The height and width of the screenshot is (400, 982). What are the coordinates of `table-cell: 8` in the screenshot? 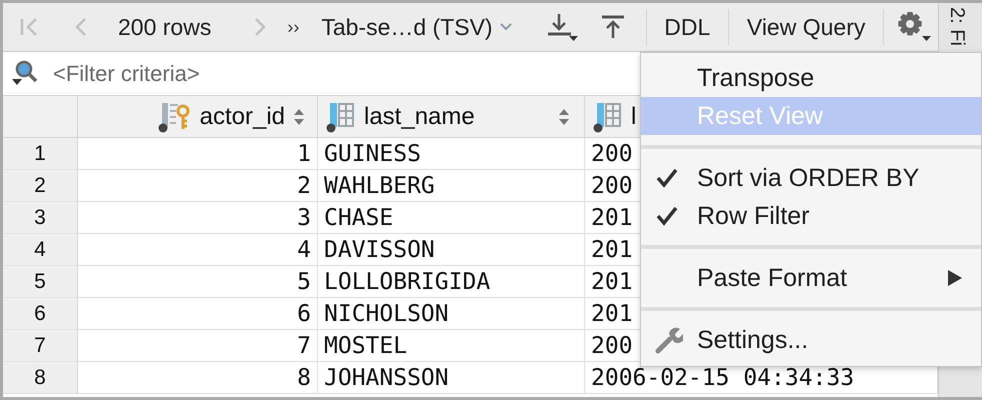 It's located at (198, 378).